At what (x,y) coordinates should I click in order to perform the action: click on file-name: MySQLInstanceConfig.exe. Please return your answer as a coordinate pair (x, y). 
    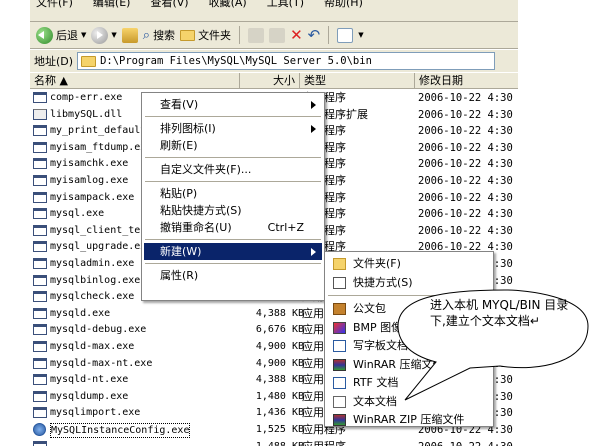
    Looking at the image, I should click on (120, 430).